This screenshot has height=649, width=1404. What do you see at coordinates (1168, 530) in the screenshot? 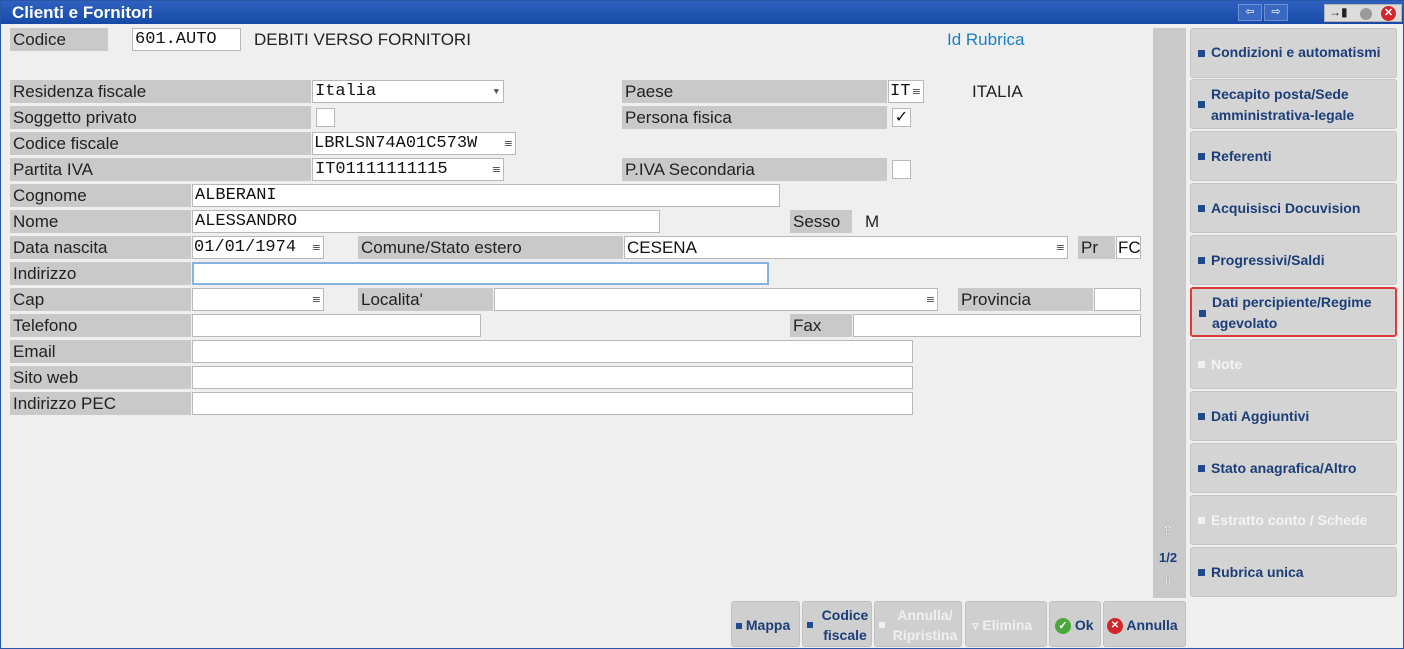
I see `page-up-icon: ⇧` at bounding box center [1168, 530].